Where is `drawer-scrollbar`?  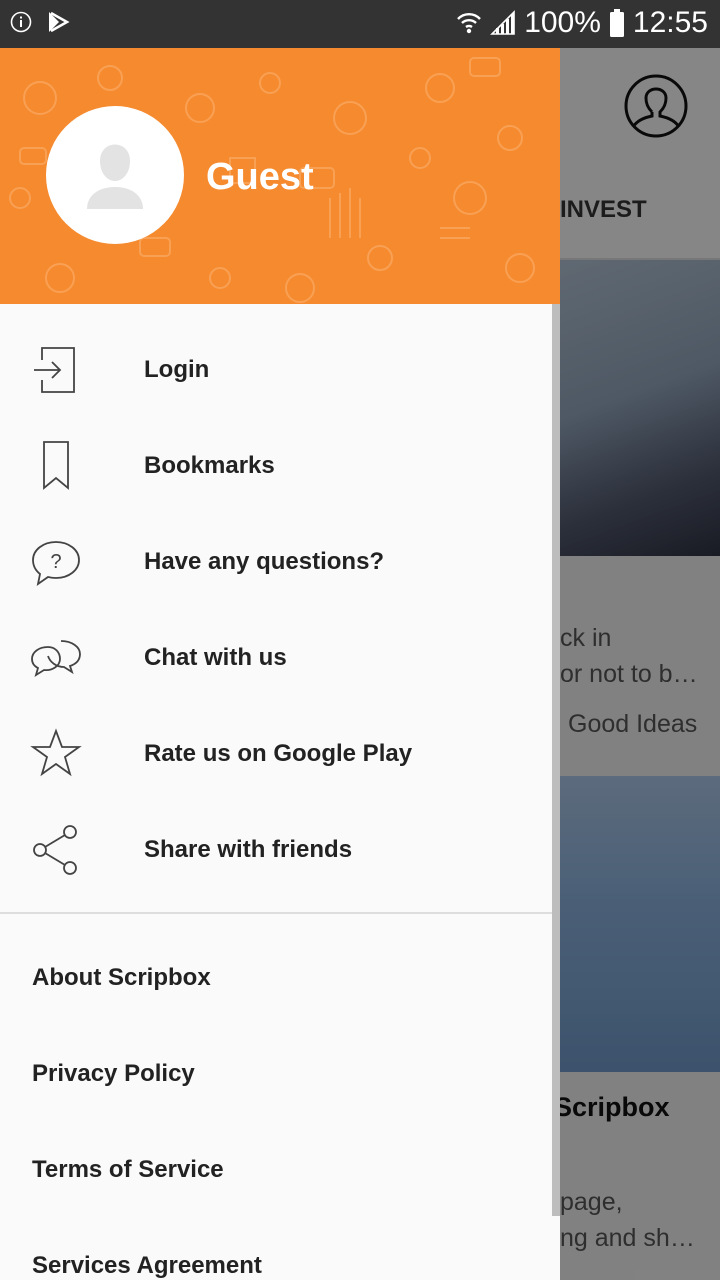
drawer-scrollbar is located at coordinates (556, 760).